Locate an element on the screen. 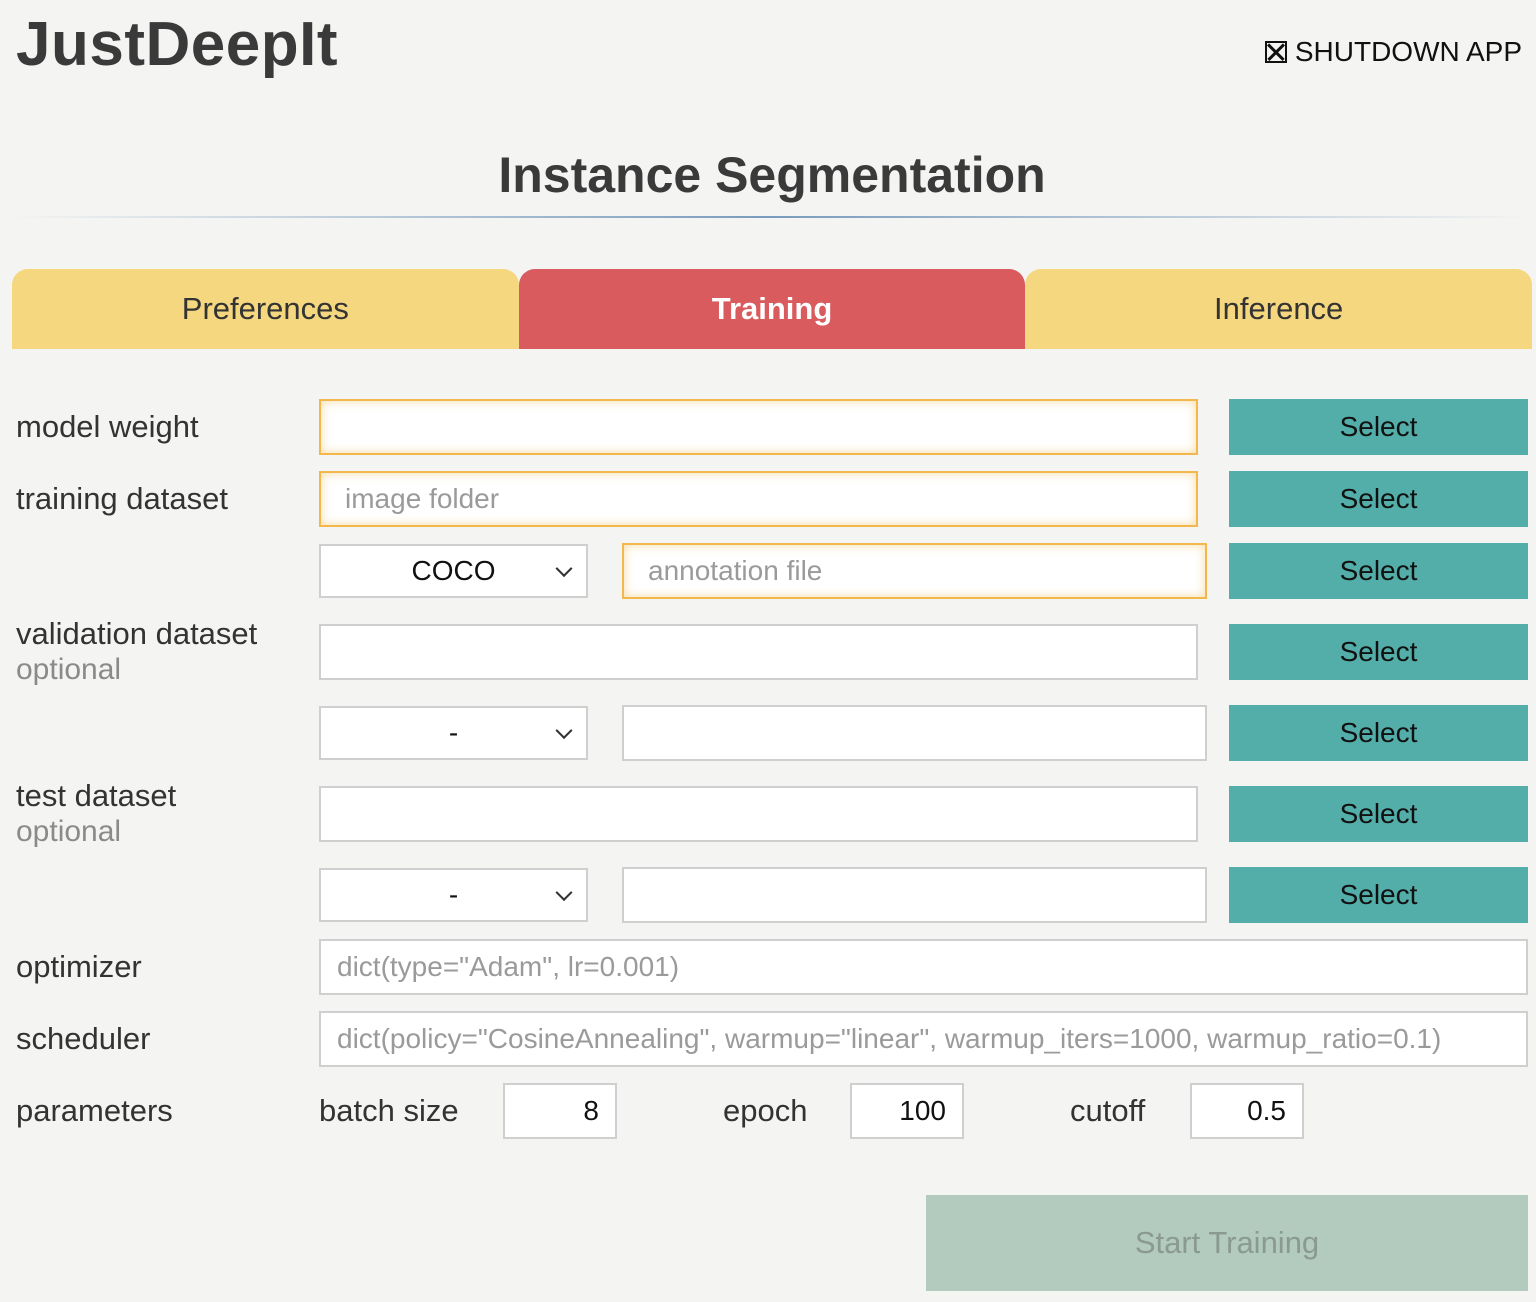 The height and width of the screenshot is (1302, 1536). app-title: JustDeepIt is located at coordinates (177, 44).